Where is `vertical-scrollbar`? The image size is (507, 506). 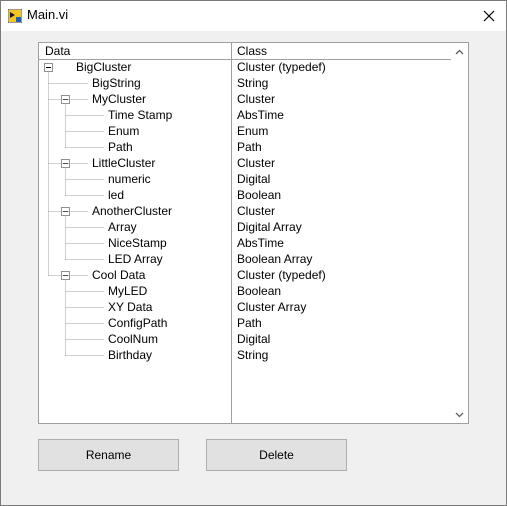 vertical-scrollbar is located at coordinates (459, 233).